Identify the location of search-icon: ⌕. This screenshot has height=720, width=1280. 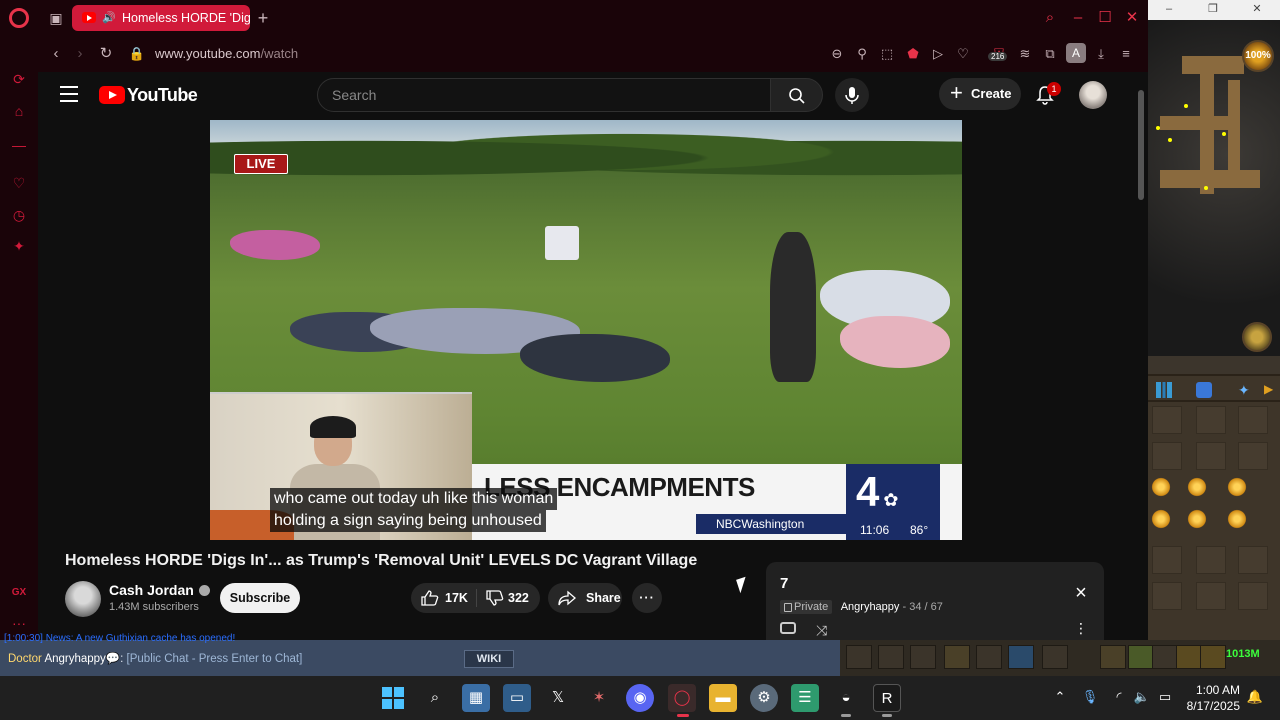
(435, 698).